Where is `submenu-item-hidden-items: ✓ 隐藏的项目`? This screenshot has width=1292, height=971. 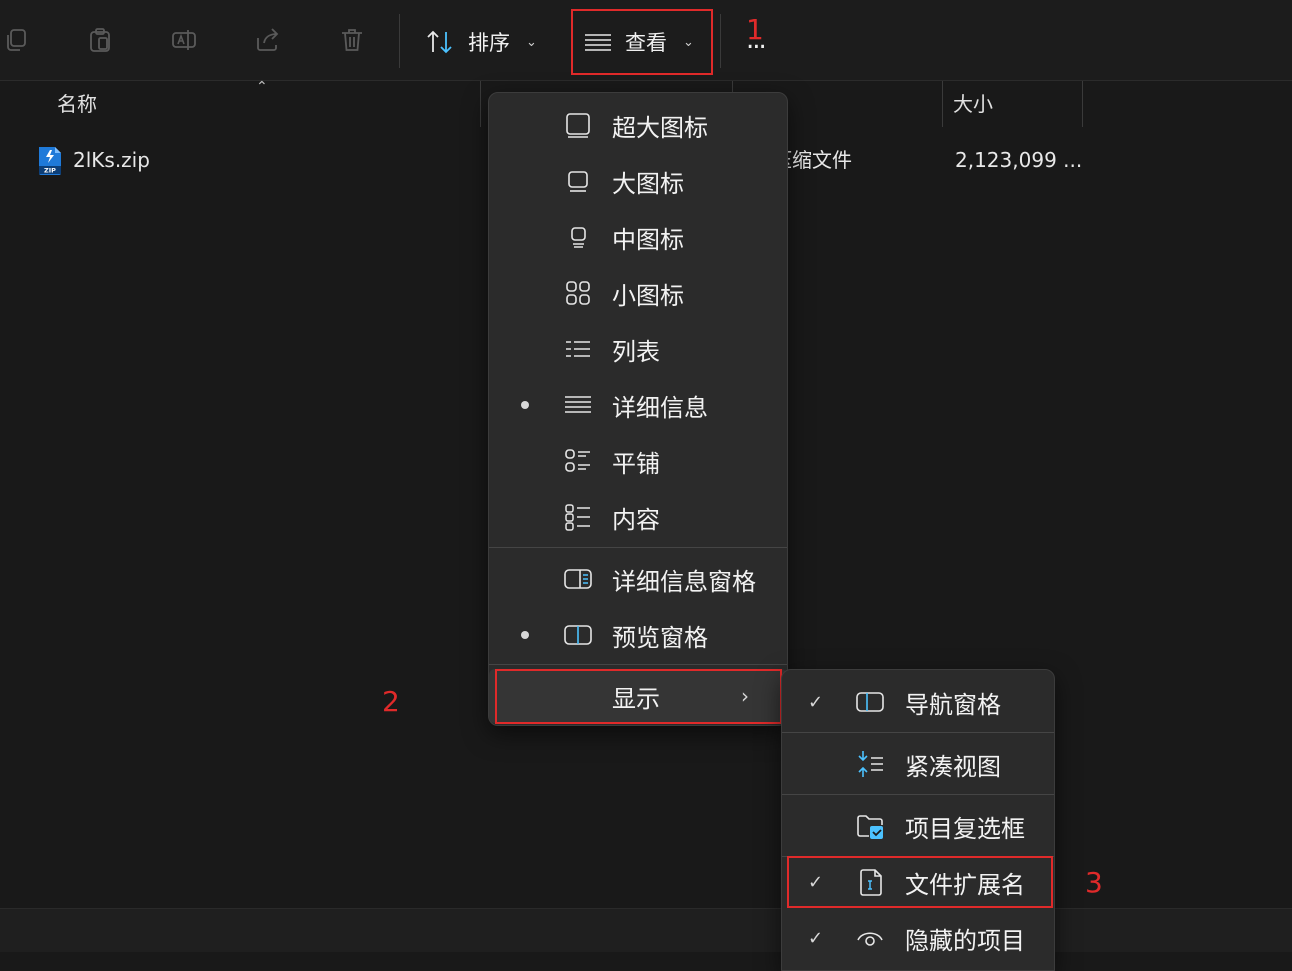
submenu-item-hidden-items: ✓ 隐藏的项目 is located at coordinates (918, 938).